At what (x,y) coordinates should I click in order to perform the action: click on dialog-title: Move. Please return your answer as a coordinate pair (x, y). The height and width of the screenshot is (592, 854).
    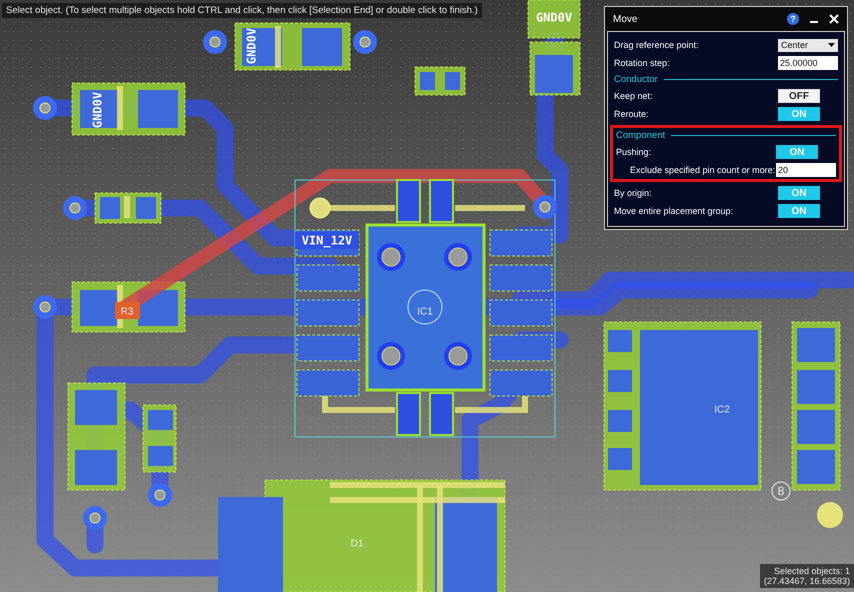
    Looking at the image, I should click on (625, 19).